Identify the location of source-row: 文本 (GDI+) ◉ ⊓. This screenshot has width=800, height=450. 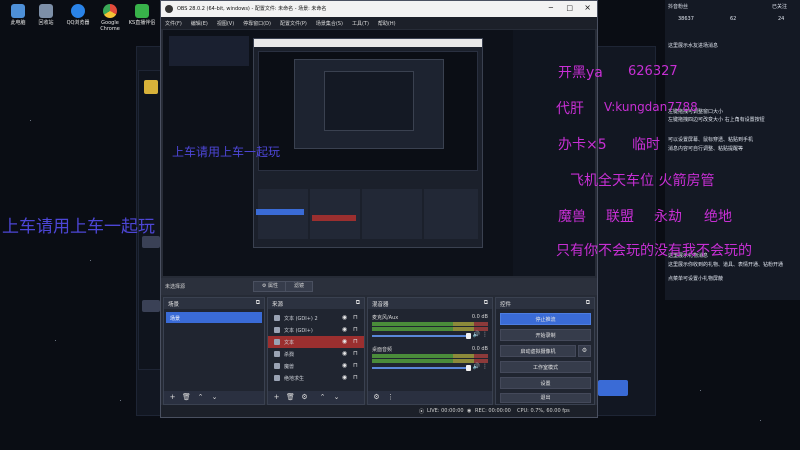
(316, 330).